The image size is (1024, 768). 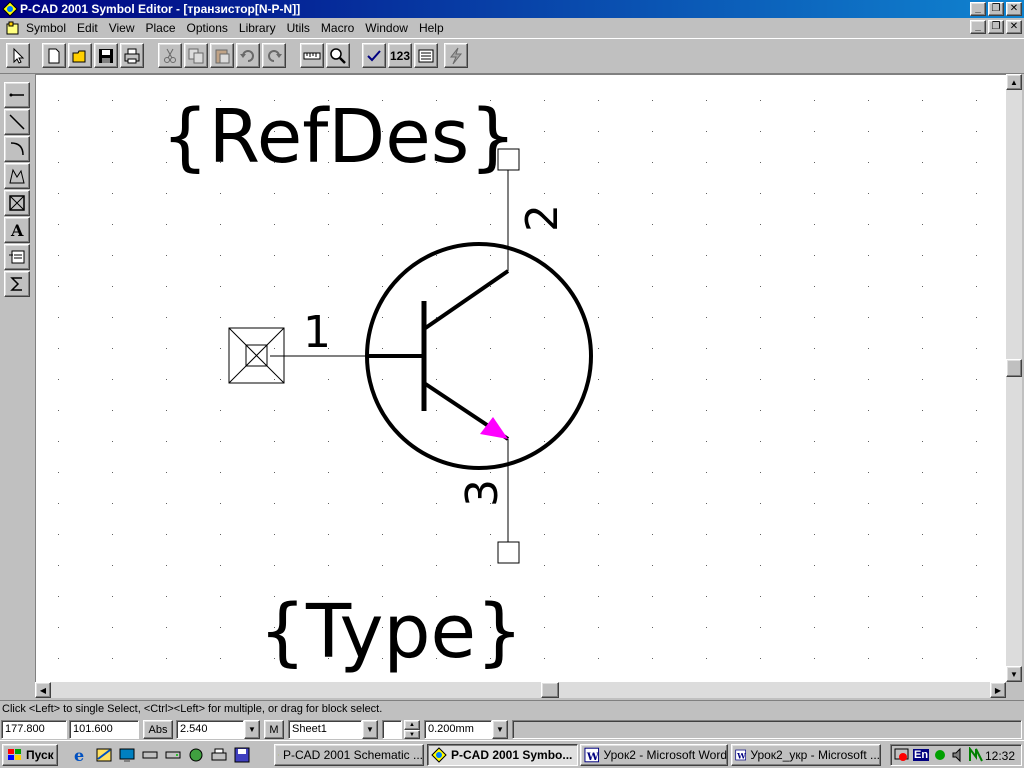 What do you see at coordinates (339, 28) in the screenshot?
I see `menu-macro: Macro` at bounding box center [339, 28].